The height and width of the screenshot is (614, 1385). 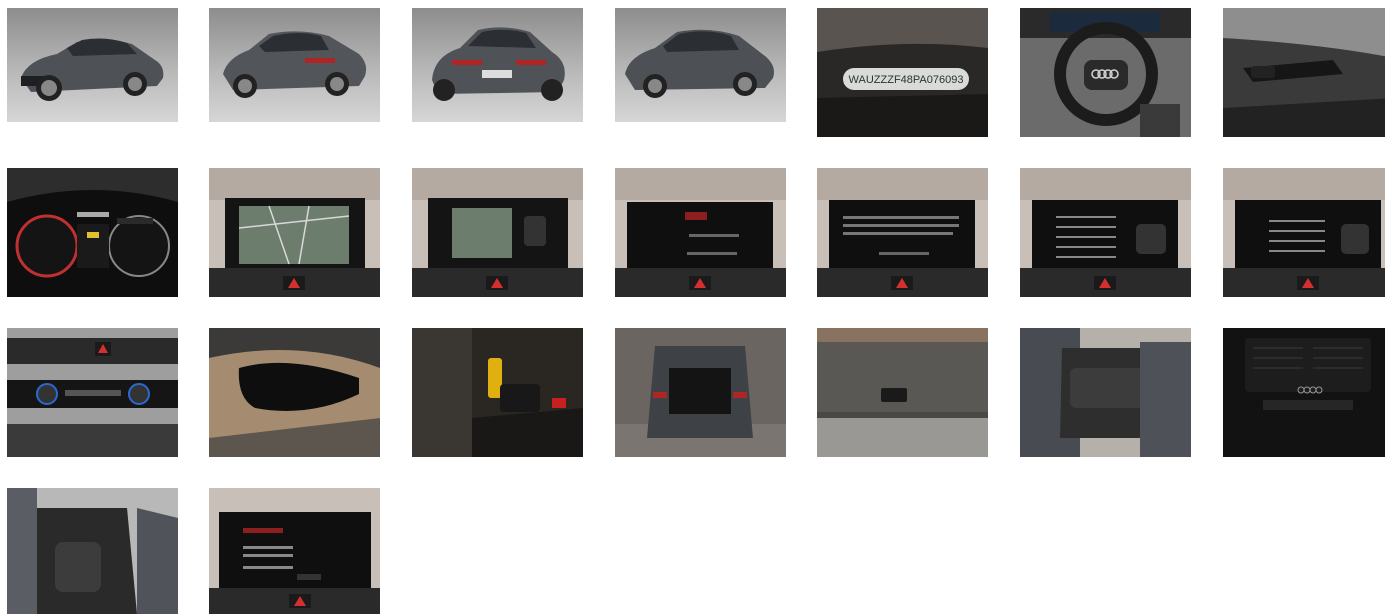 I want to click on photo-front-seats, so click(x=92, y=551).